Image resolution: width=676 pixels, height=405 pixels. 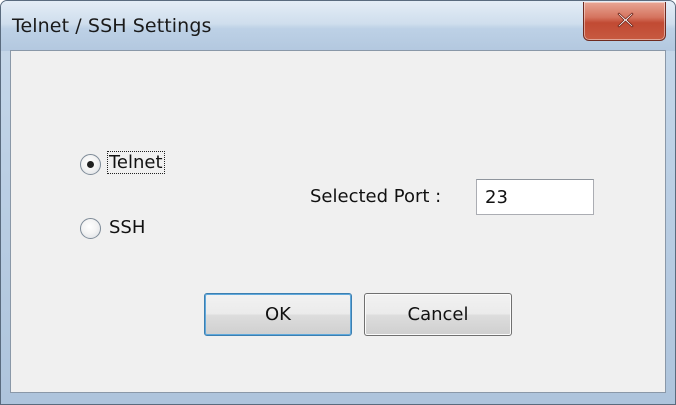 What do you see at coordinates (376, 196) in the screenshot?
I see `selected-port-label: Selected Port :` at bounding box center [376, 196].